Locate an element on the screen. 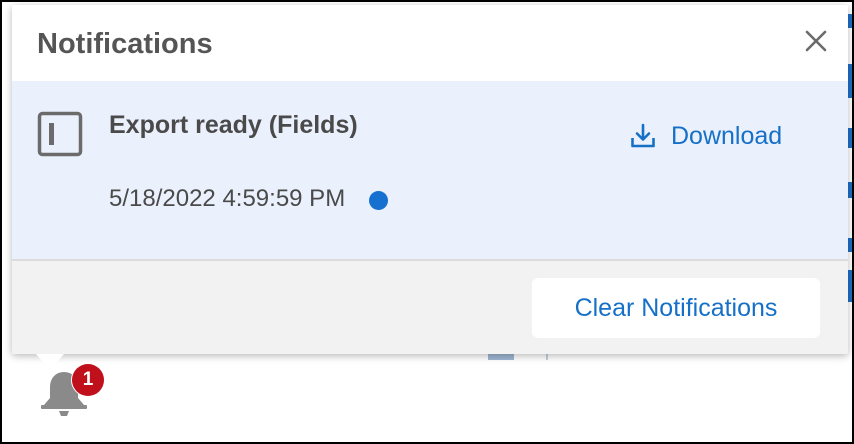 The image size is (854, 444). clear-notifications-label: Clear Notifications is located at coordinates (676, 307).